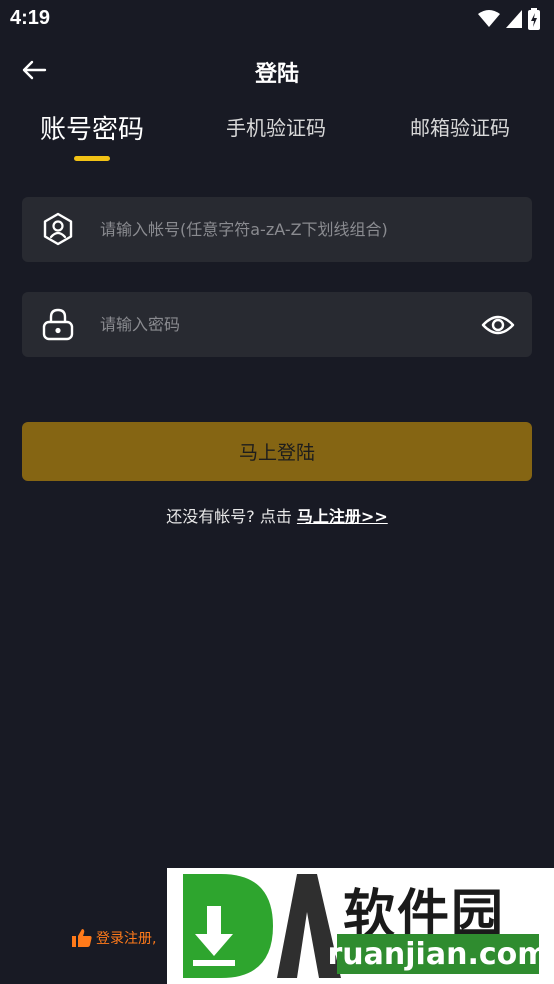  Describe the element at coordinates (262, 926) in the screenshot. I see `watermark-da-logo` at that location.